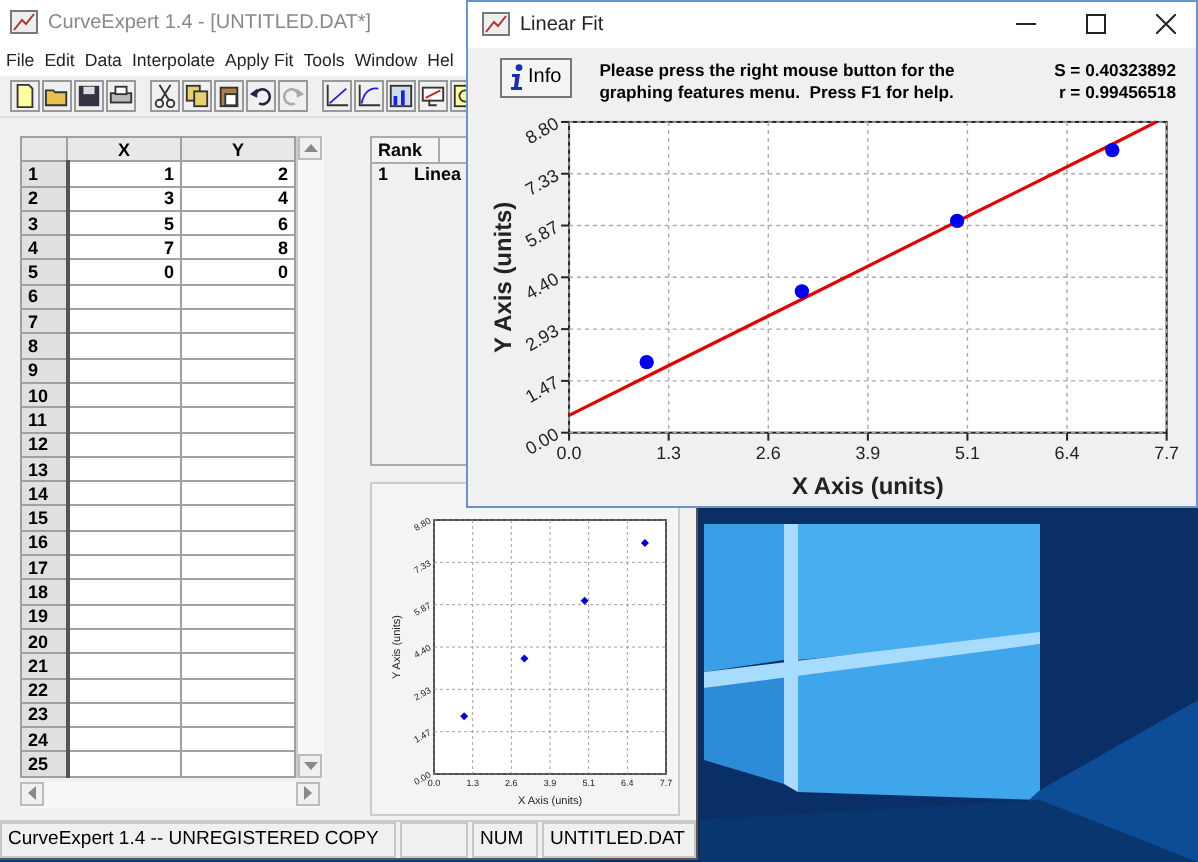 The image size is (1198, 862). What do you see at coordinates (384, 175) in the screenshot?
I see `rank-number: 1` at bounding box center [384, 175].